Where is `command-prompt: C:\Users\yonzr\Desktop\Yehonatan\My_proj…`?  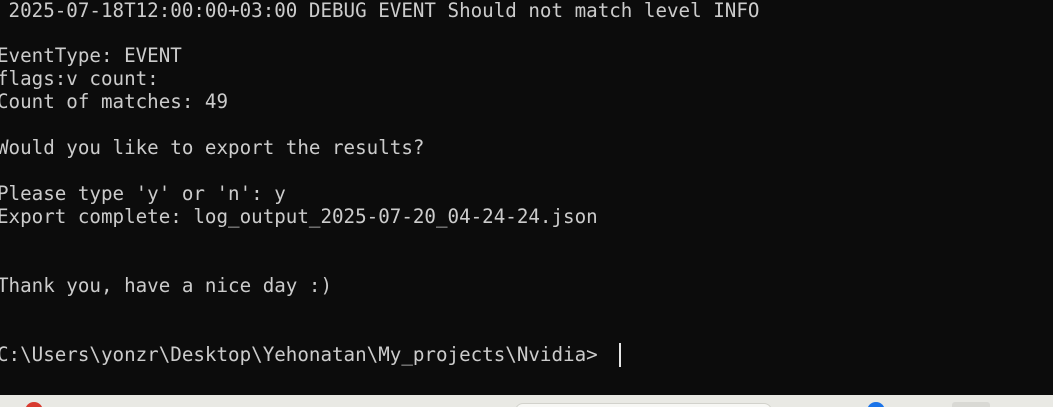 command-prompt: C:\Users\yonzr\Desktop\Yehonatan\My_proj… is located at coordinates (299, 354).